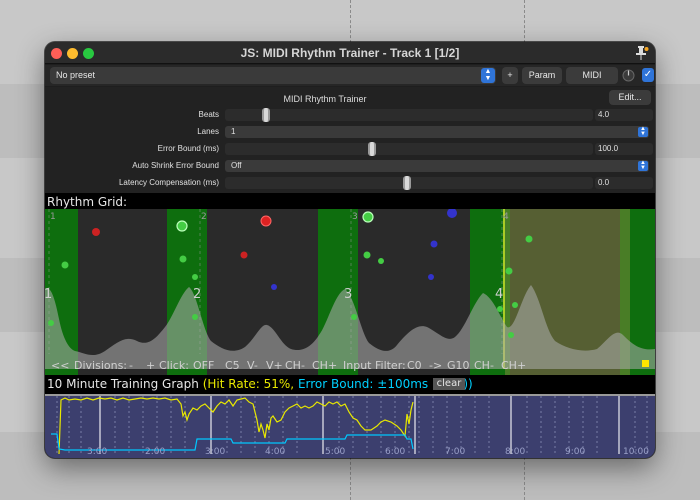  I want to click on beat-number: 1, so click(48, 294).